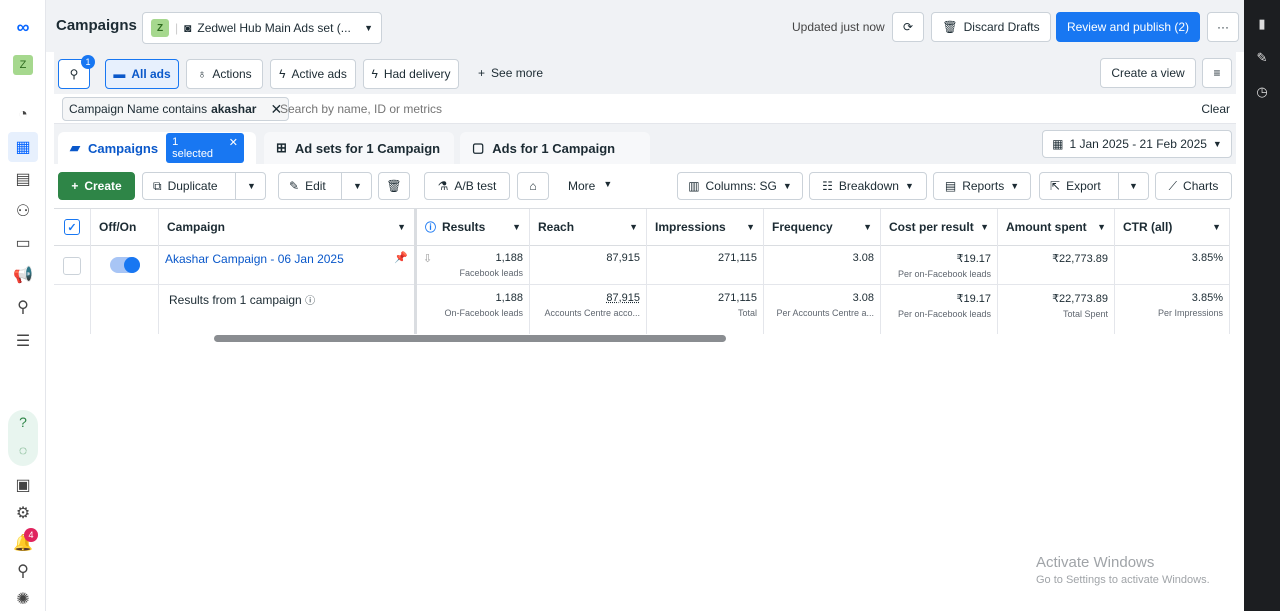 The height and width of the screenshot is (614, 1280). I want to click on clock-icon: ◷, so click(1262, 92).